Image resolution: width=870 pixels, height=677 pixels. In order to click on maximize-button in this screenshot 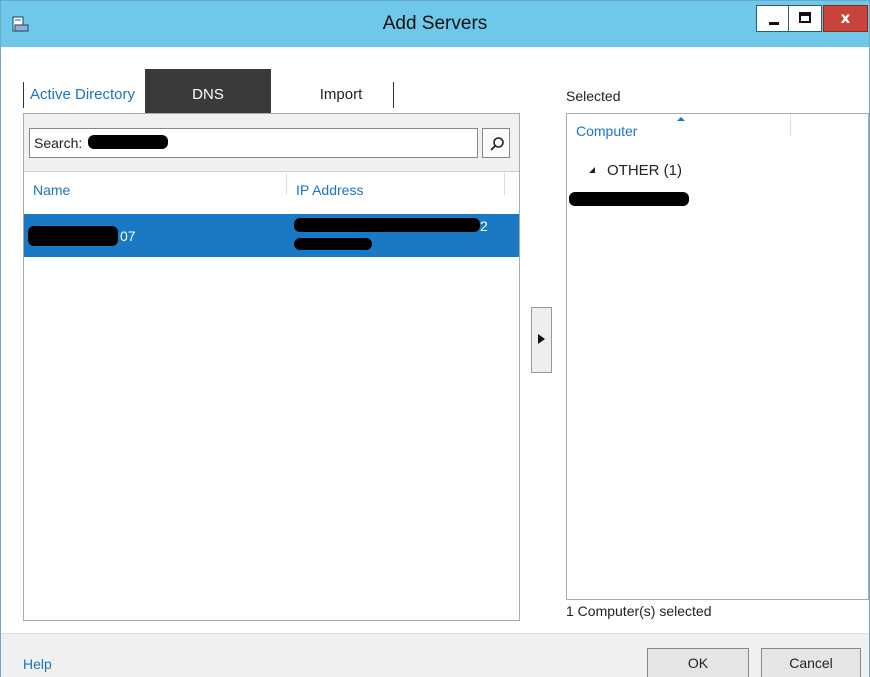, I will do `click(805, 18)`.